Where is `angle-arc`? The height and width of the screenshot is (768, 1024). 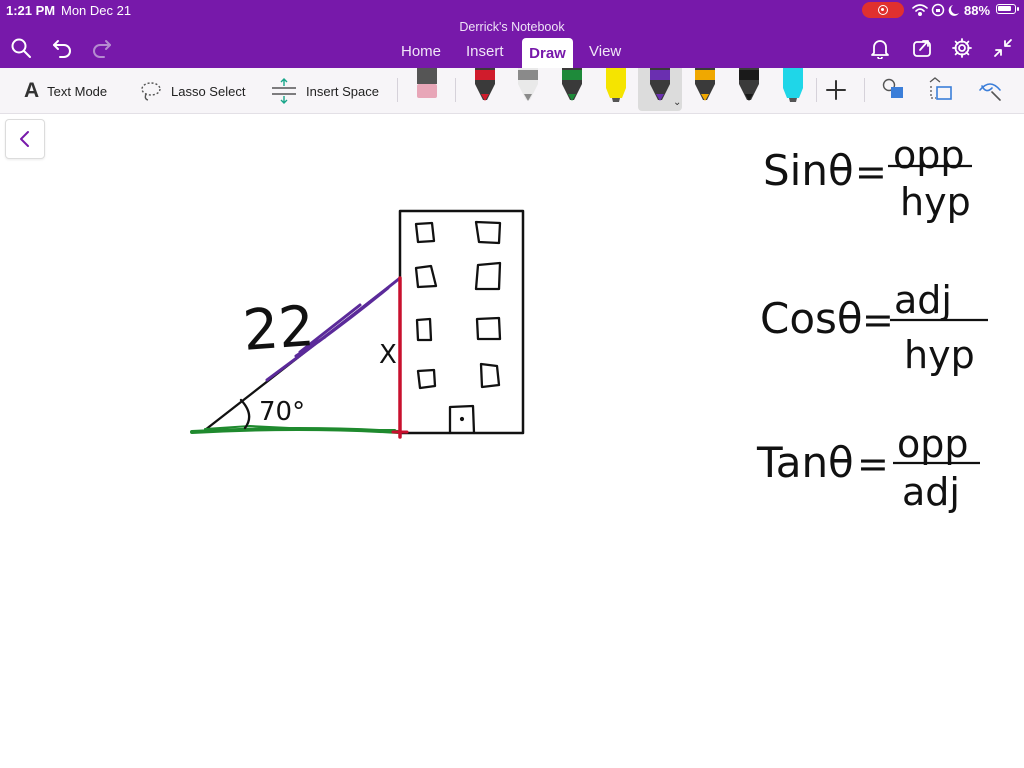
angle-arc is located at coordinates (245, 414).